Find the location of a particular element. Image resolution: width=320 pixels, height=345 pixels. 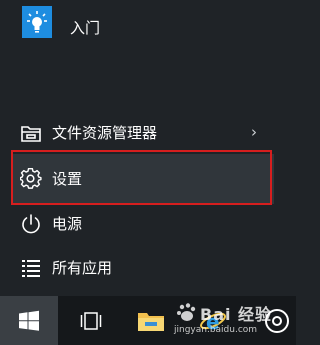

menu-item-file-explorer: 文件资源管理器 › is located at coordinates (148, 133).